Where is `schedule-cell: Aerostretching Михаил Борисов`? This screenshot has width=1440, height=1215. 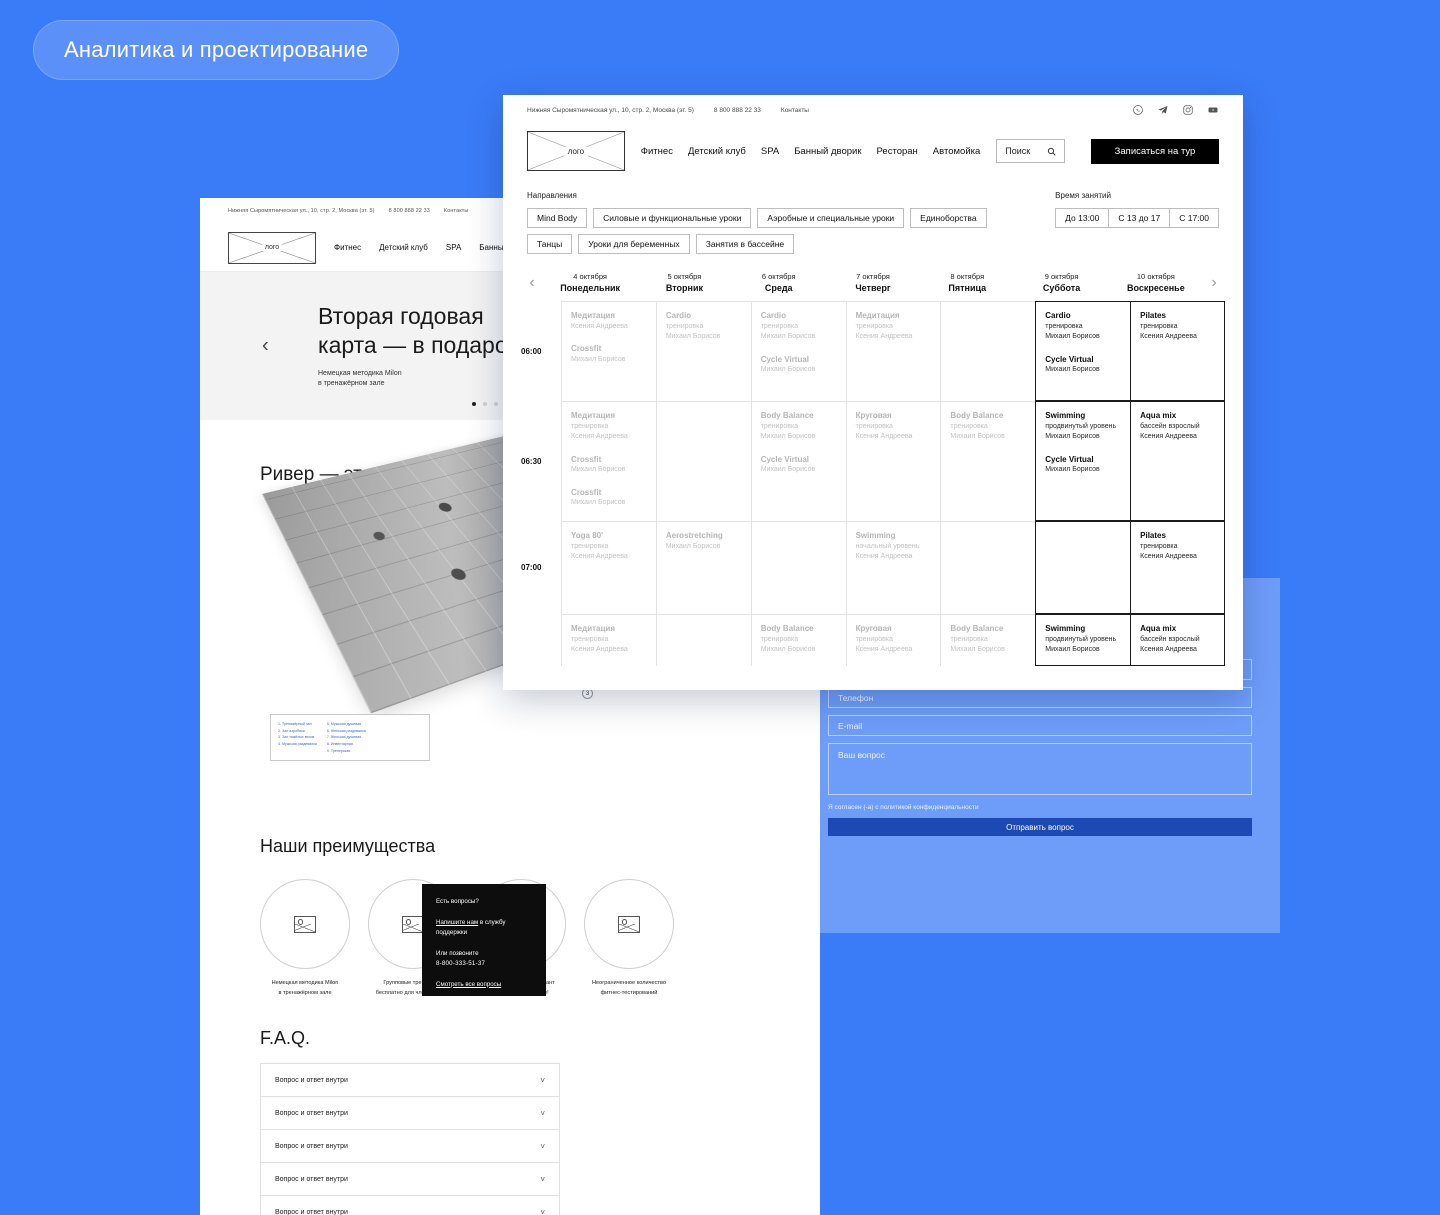 schedule-cell: Aerostretching Михаил Борисов is located at coordinates (703, 567).